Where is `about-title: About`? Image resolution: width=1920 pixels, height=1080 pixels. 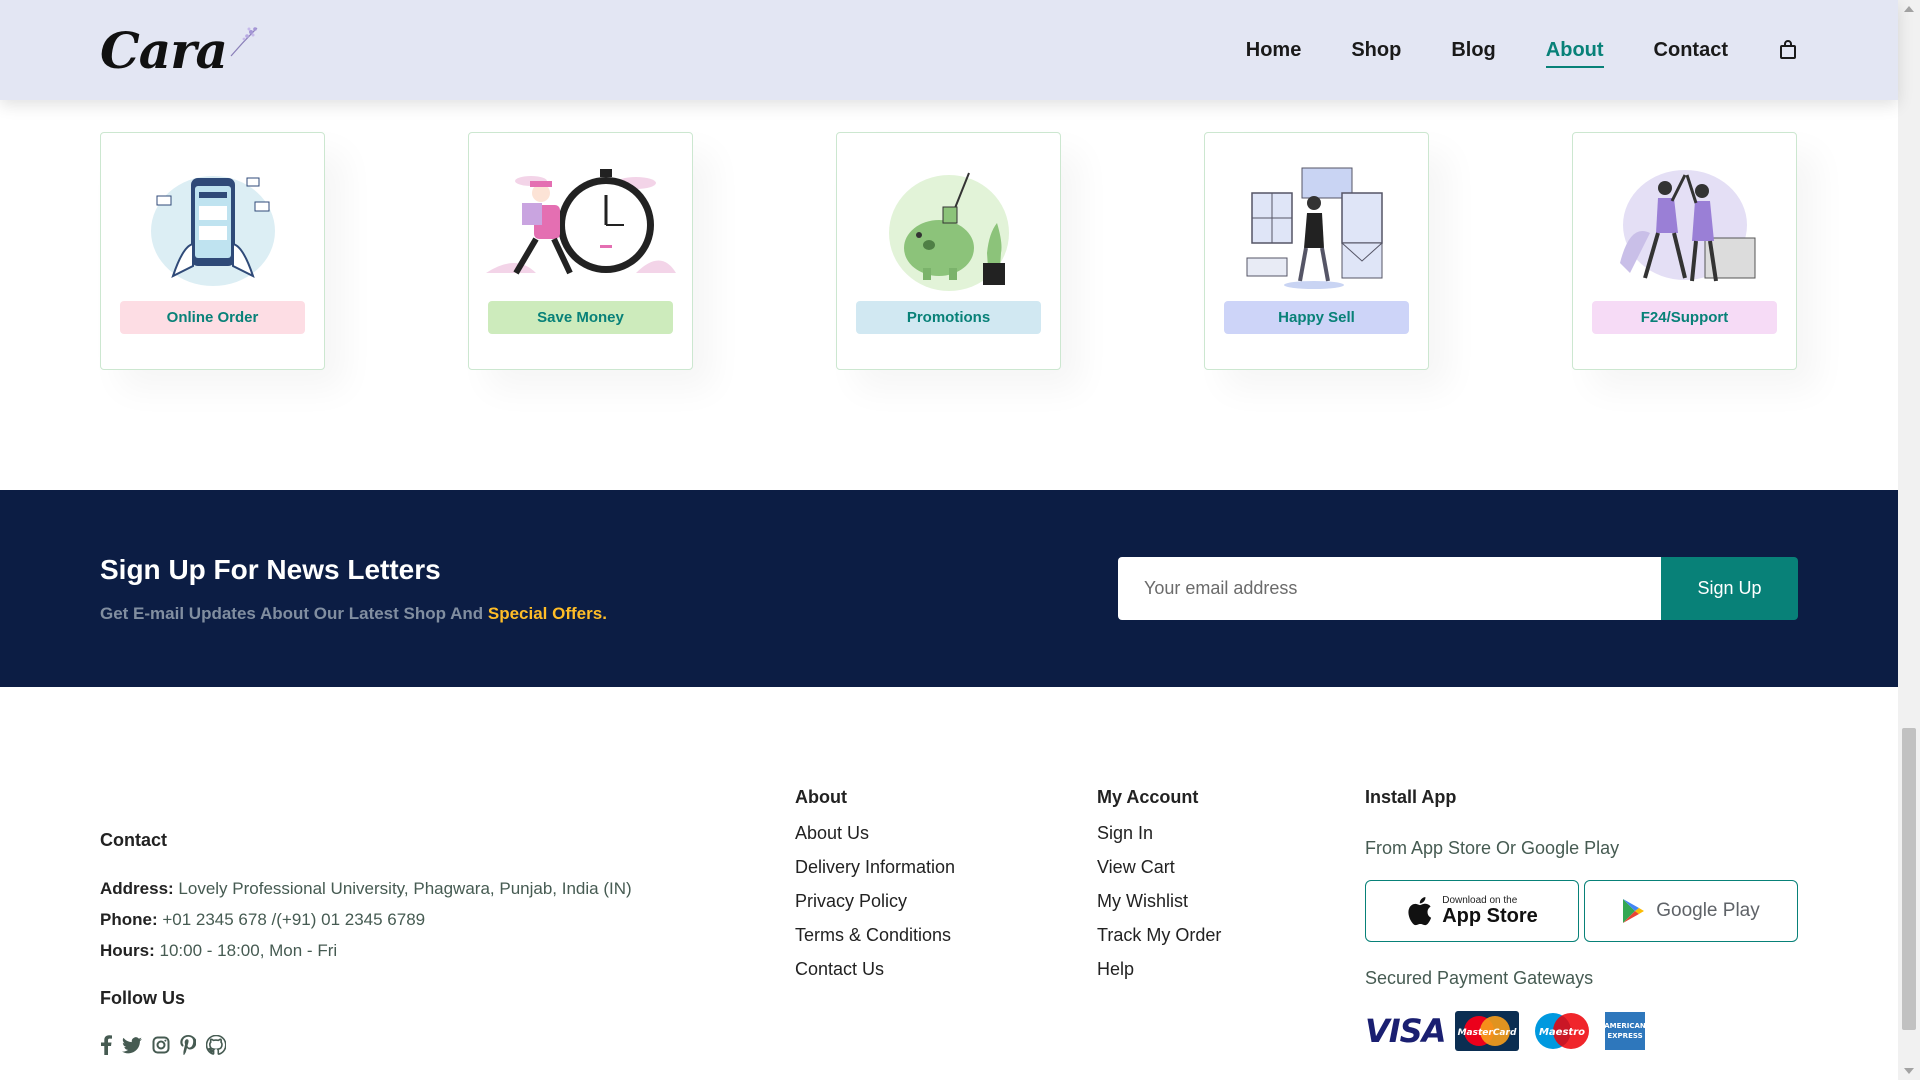 about-title: About is located at coordinates (821, 797).